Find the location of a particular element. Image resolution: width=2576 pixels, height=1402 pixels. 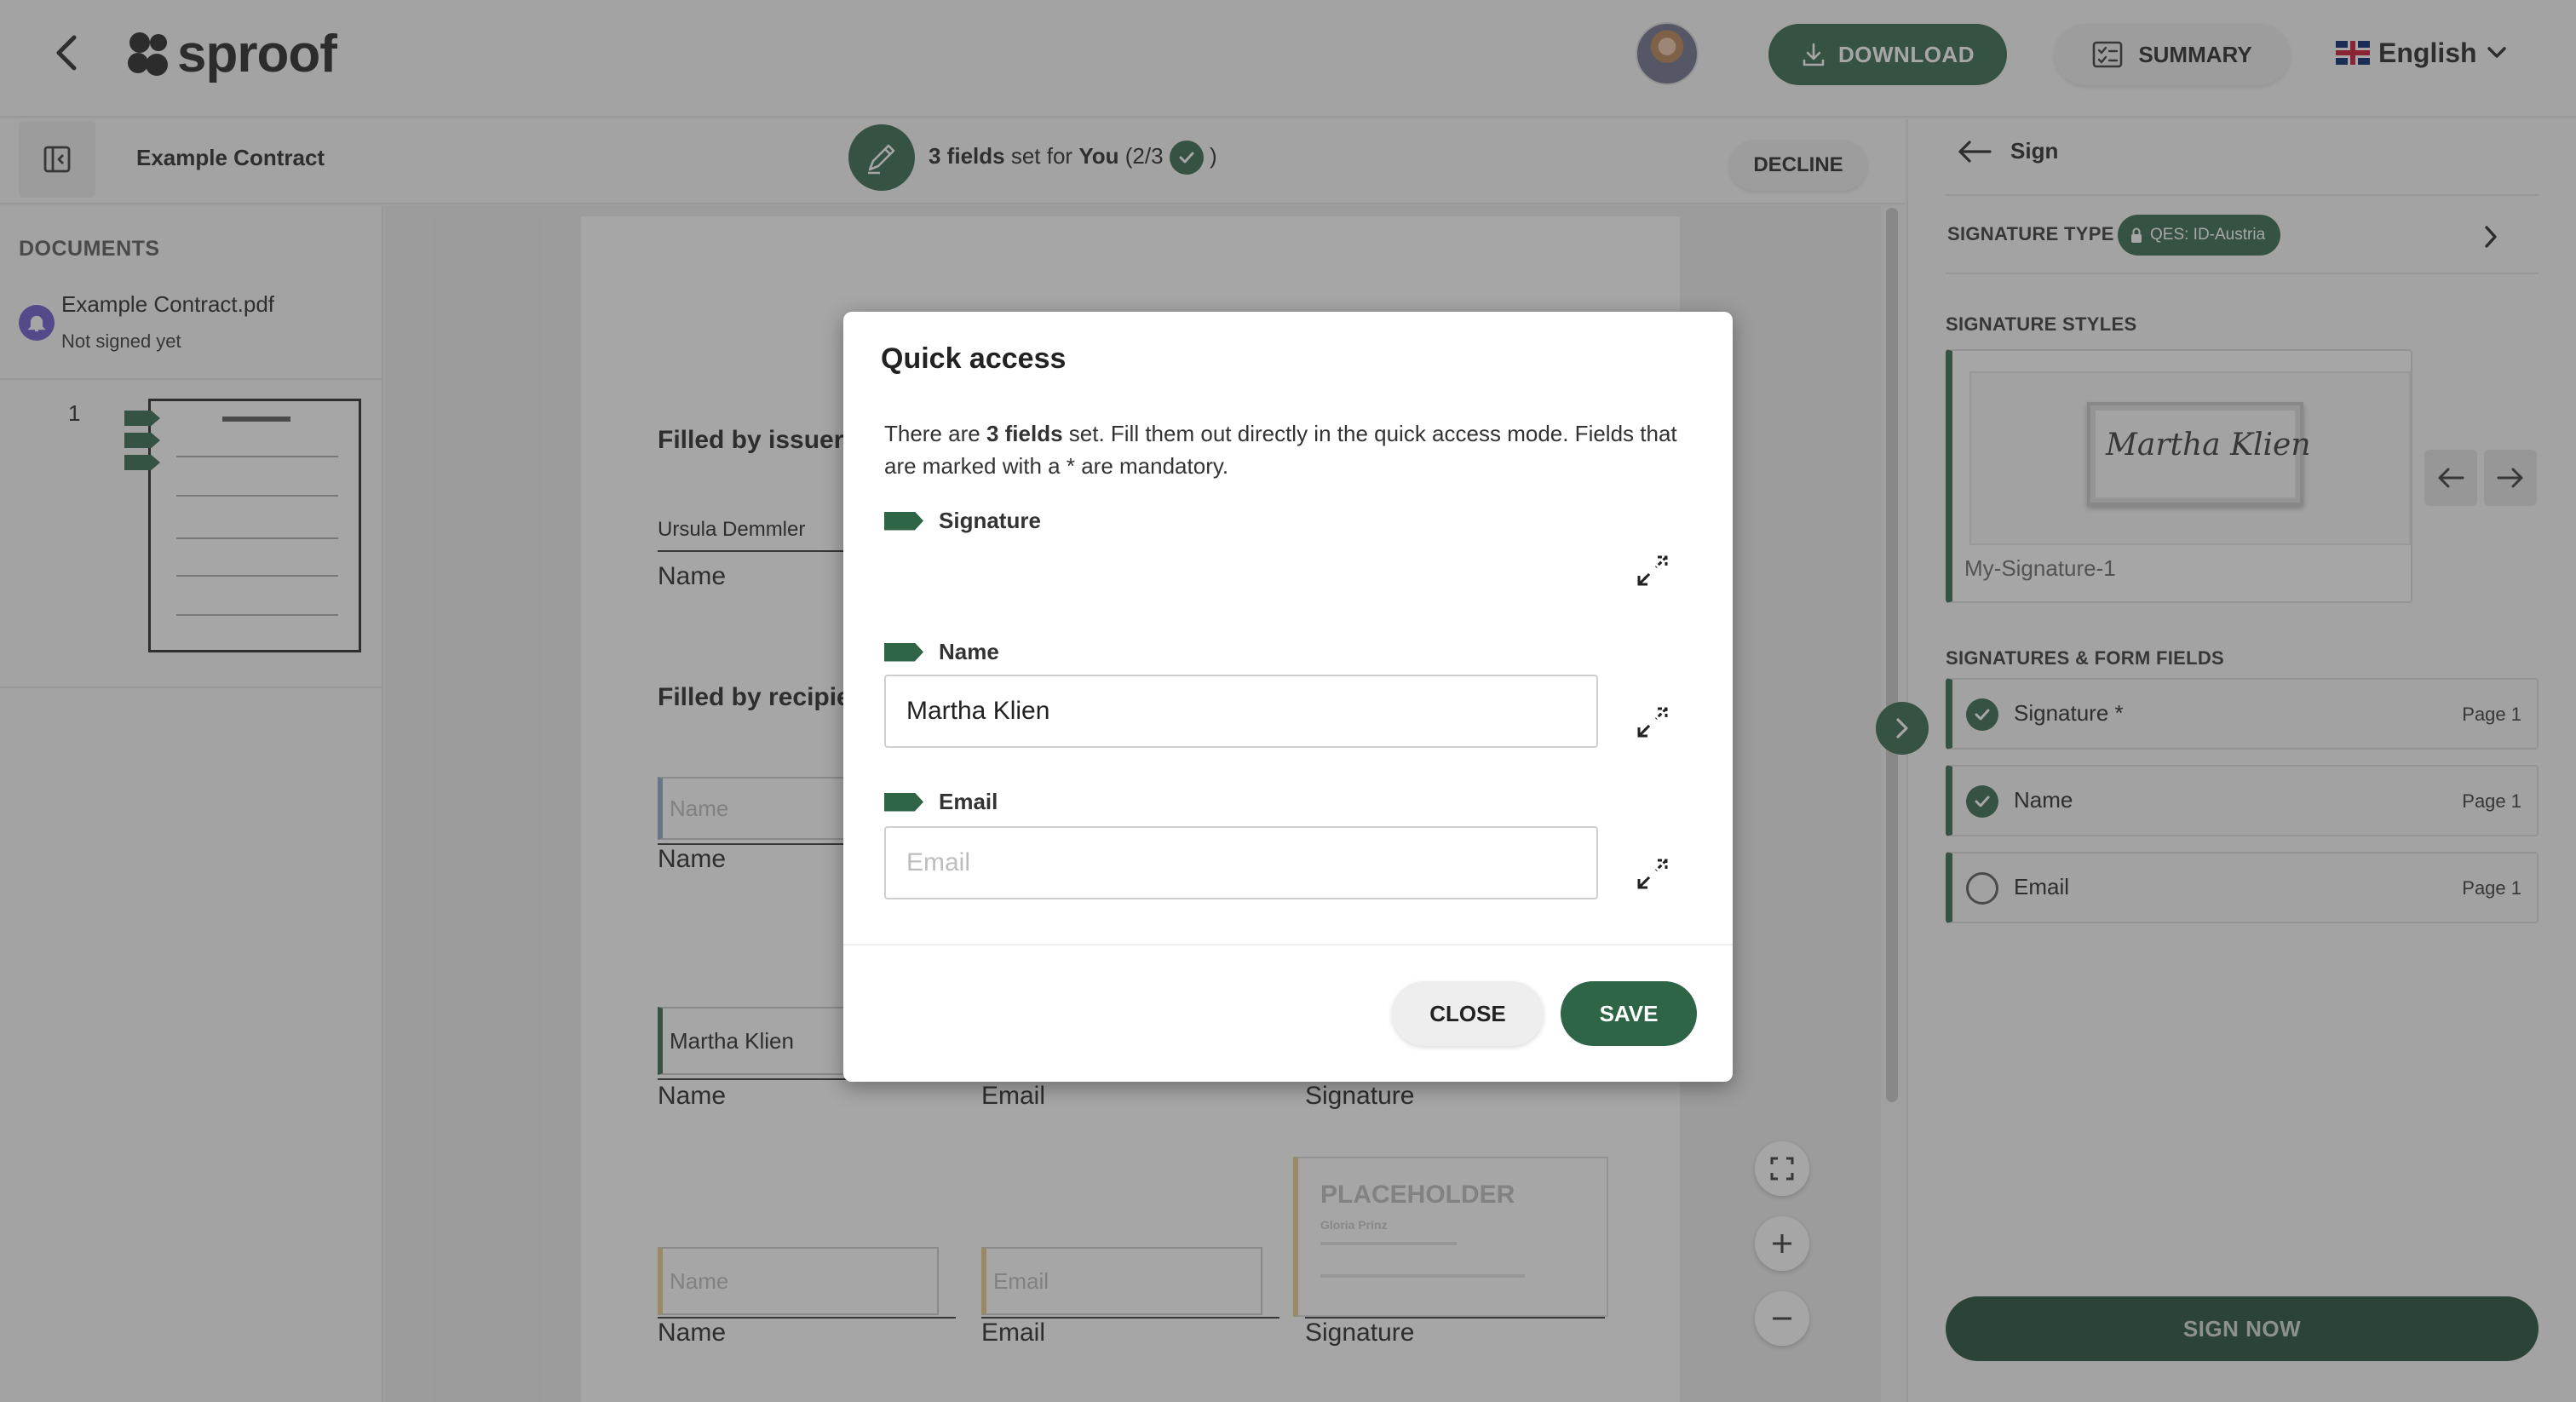

name-field-label: Name is located at coordinates (942, 652).